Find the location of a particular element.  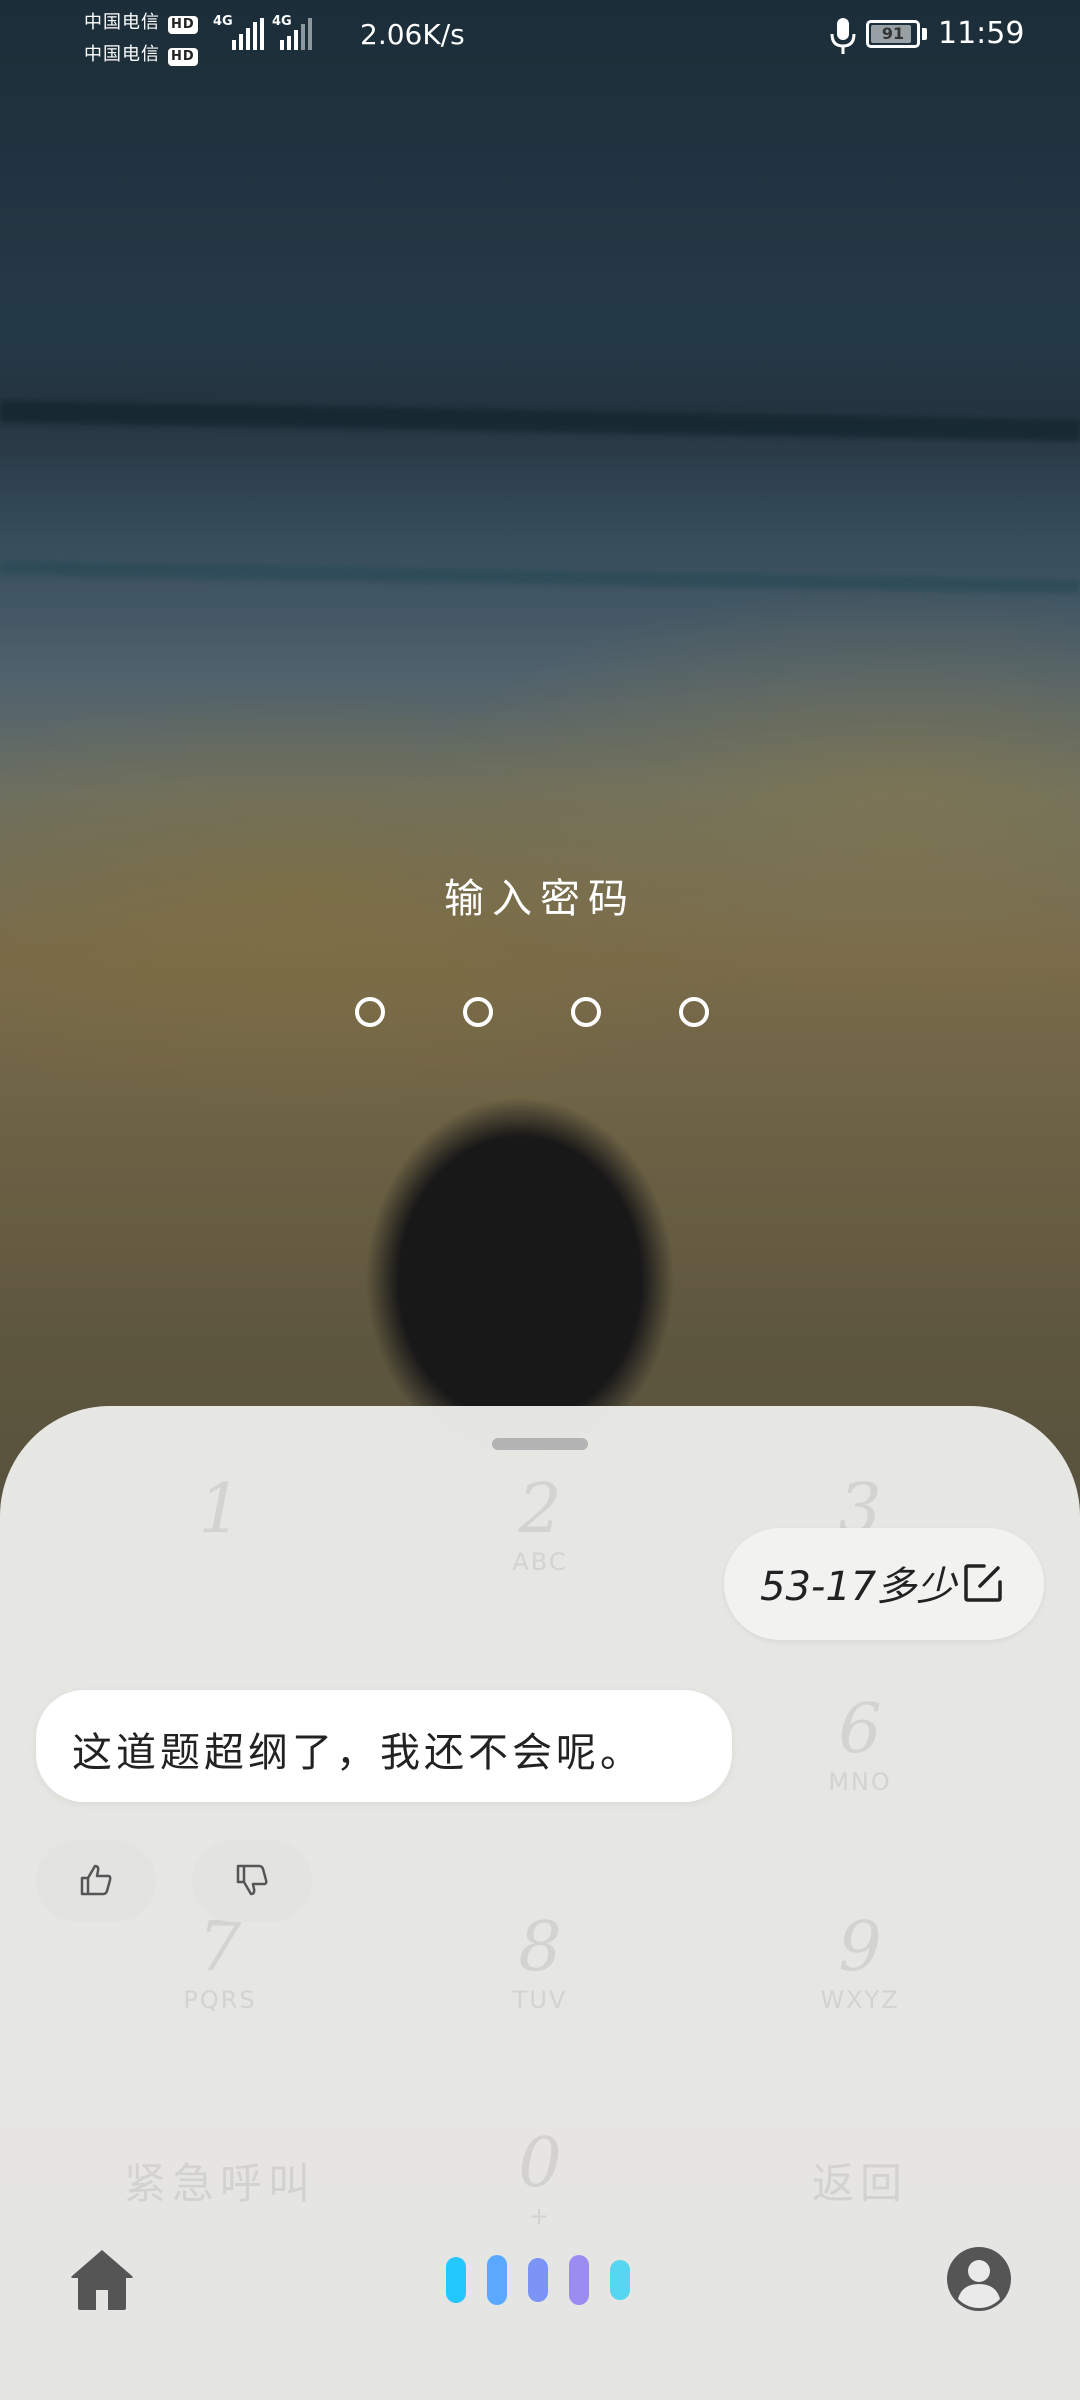

status-clock: 11:59 is located at coordinates (981, 33).